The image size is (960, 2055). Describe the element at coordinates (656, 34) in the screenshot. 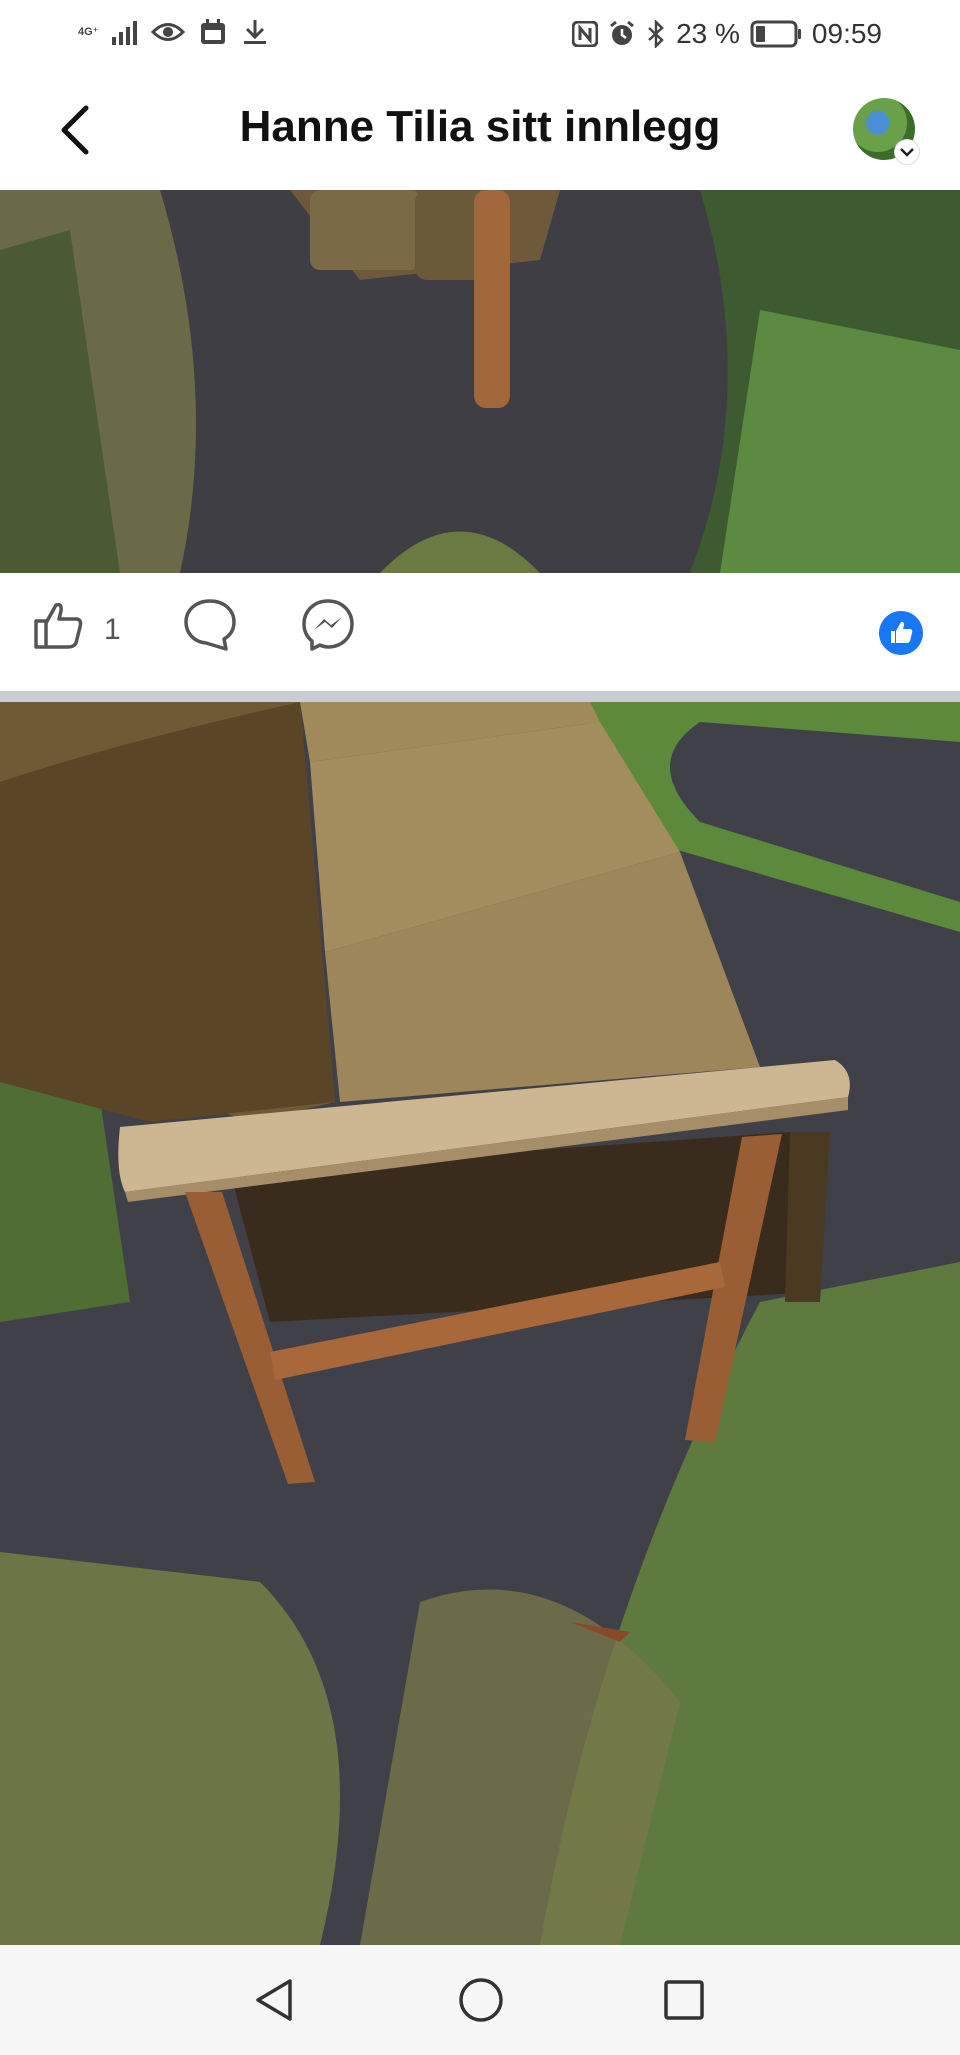

I see `bluetooth-icon` at that location.